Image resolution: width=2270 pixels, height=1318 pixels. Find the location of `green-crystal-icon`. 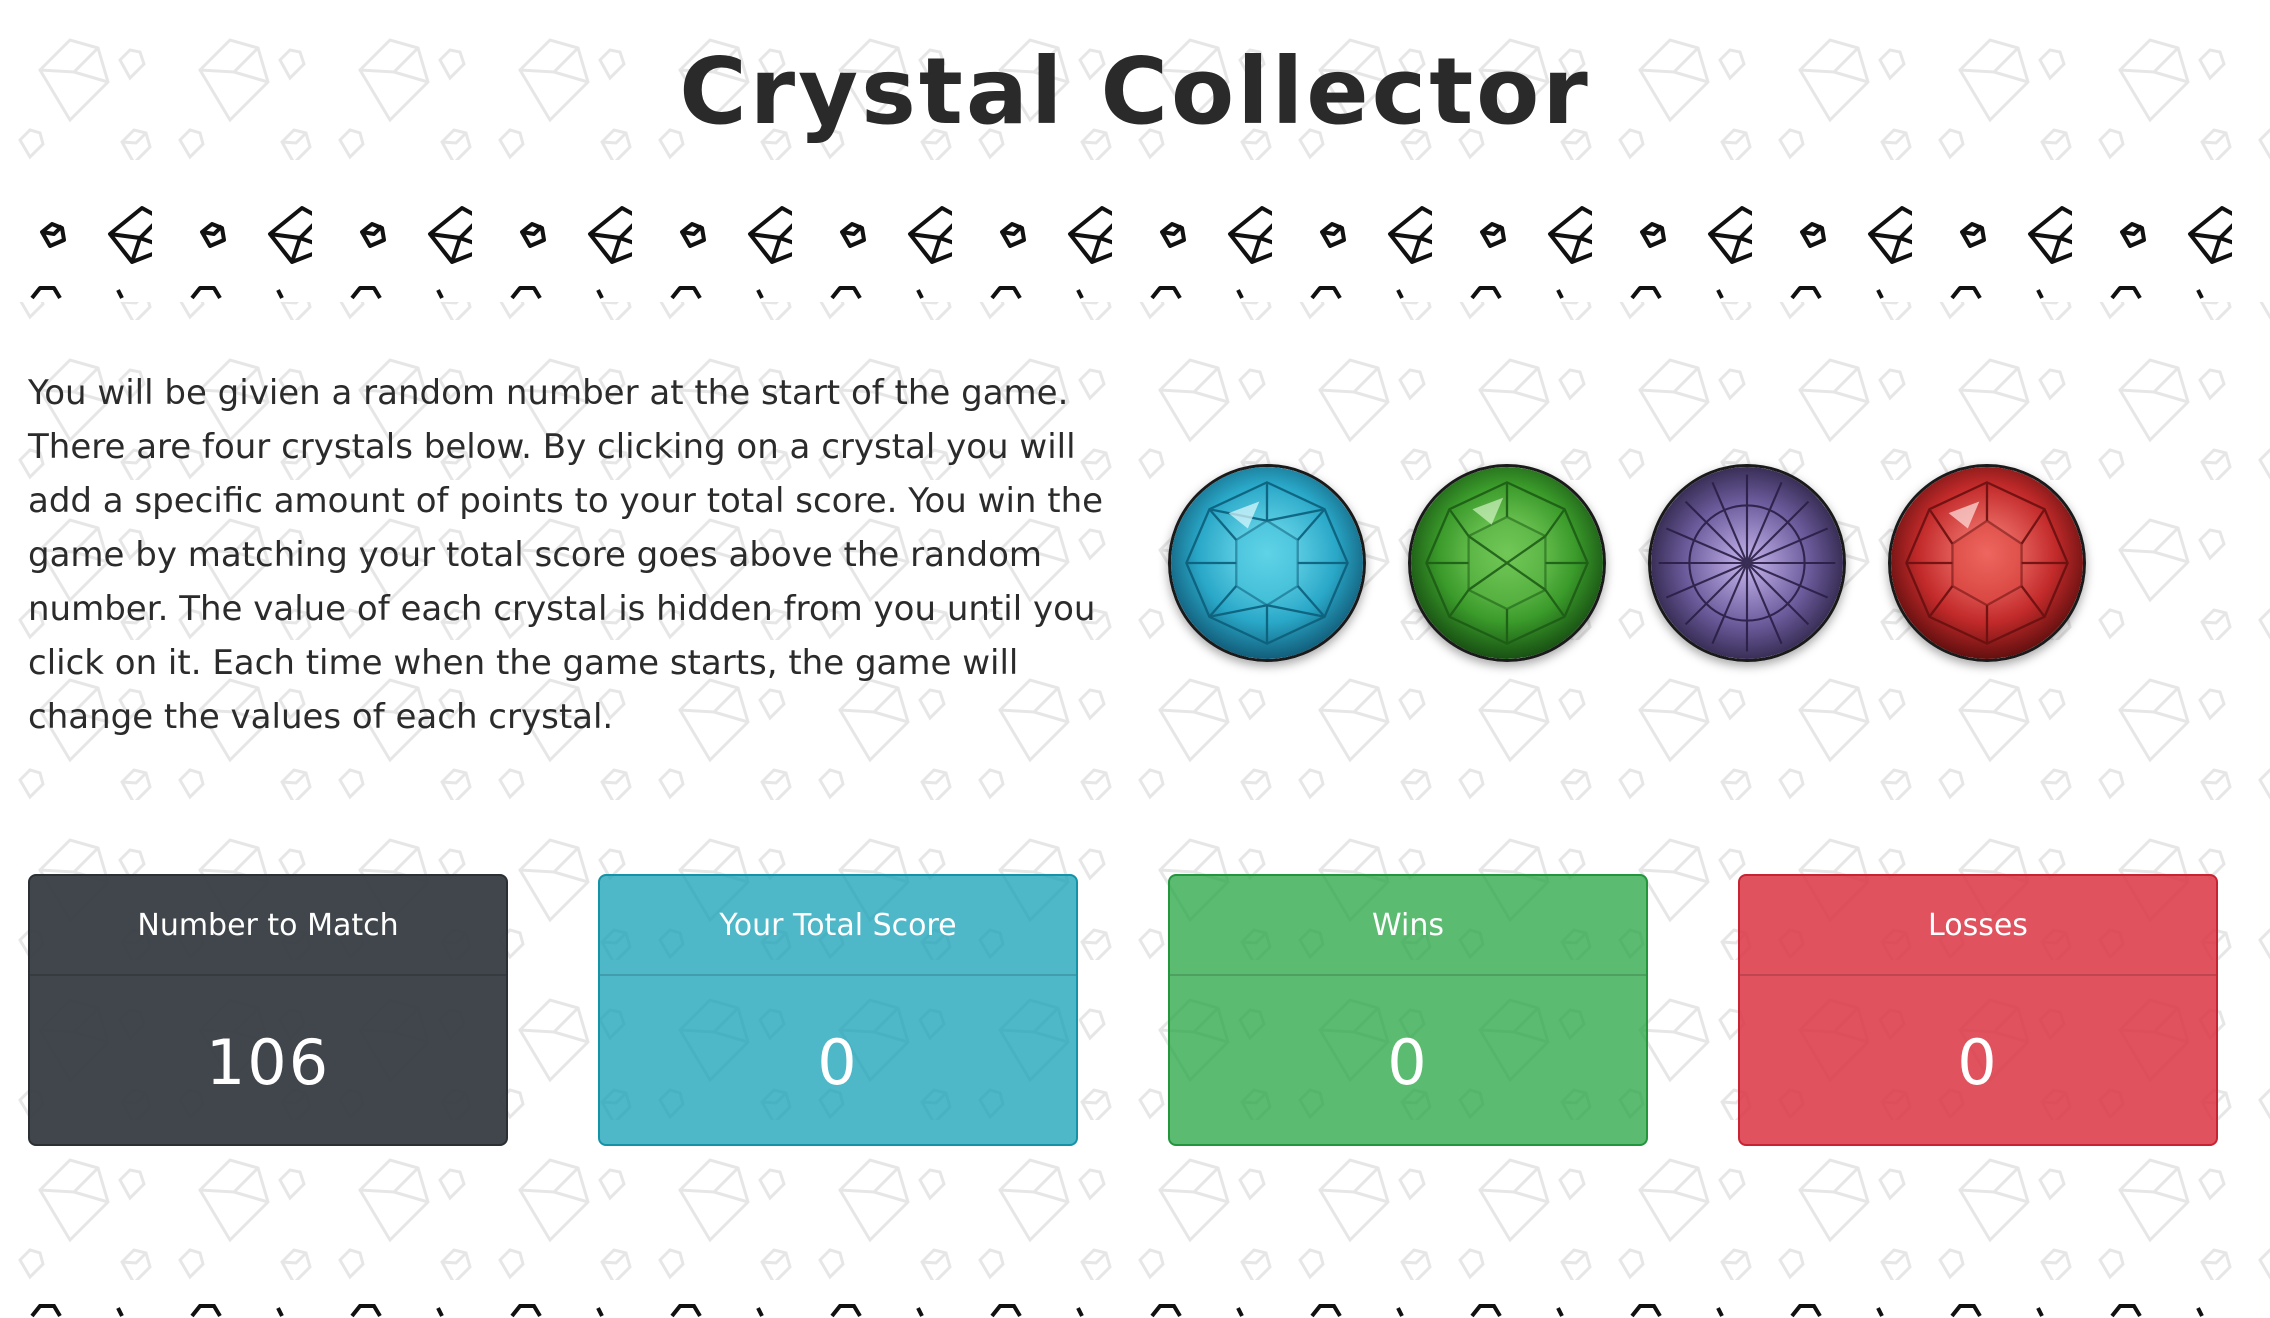

green-crystal-icon is located at coordinates (1507, 563).